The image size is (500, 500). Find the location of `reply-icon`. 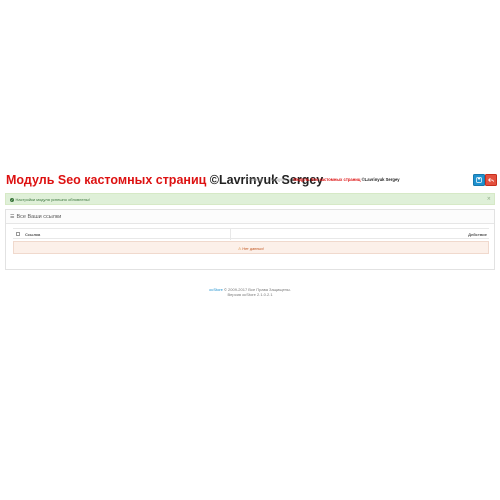

reply-icon is located at coordinates (491, 180).